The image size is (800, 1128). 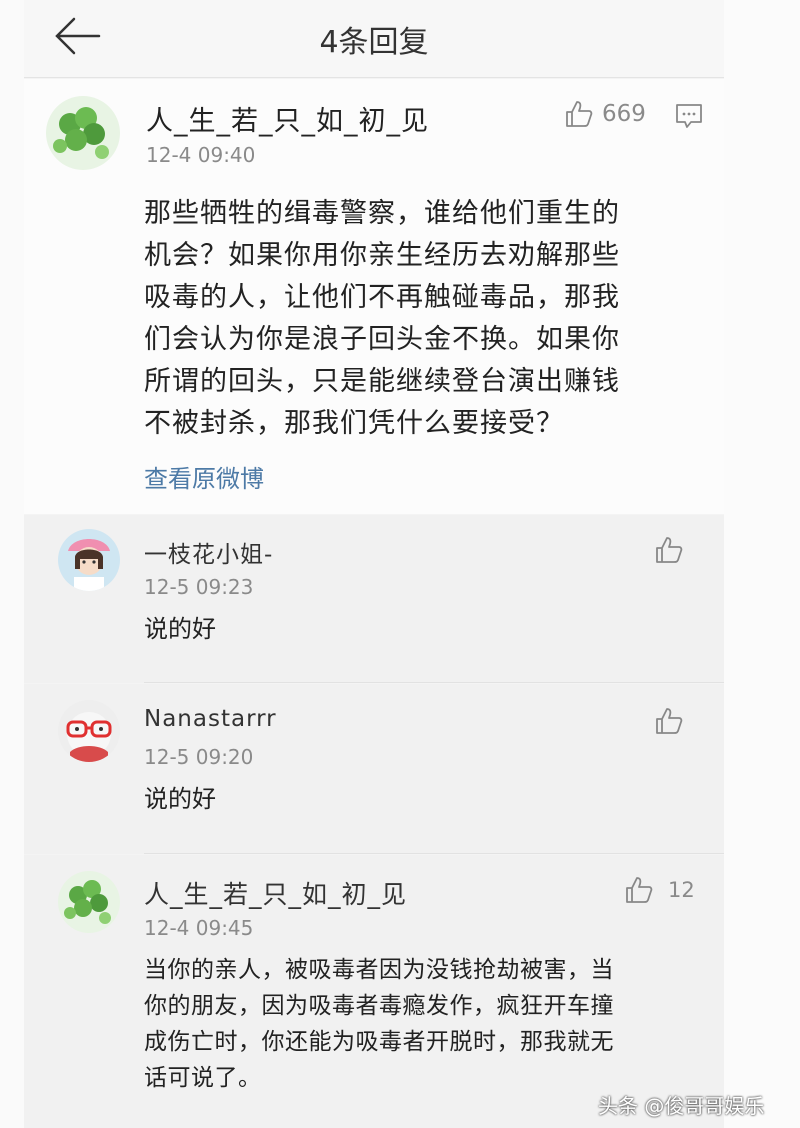 I want to click on reply-item: 一枝花小姐- 12-5 09:23 说的好, so click(x=374, y=599).